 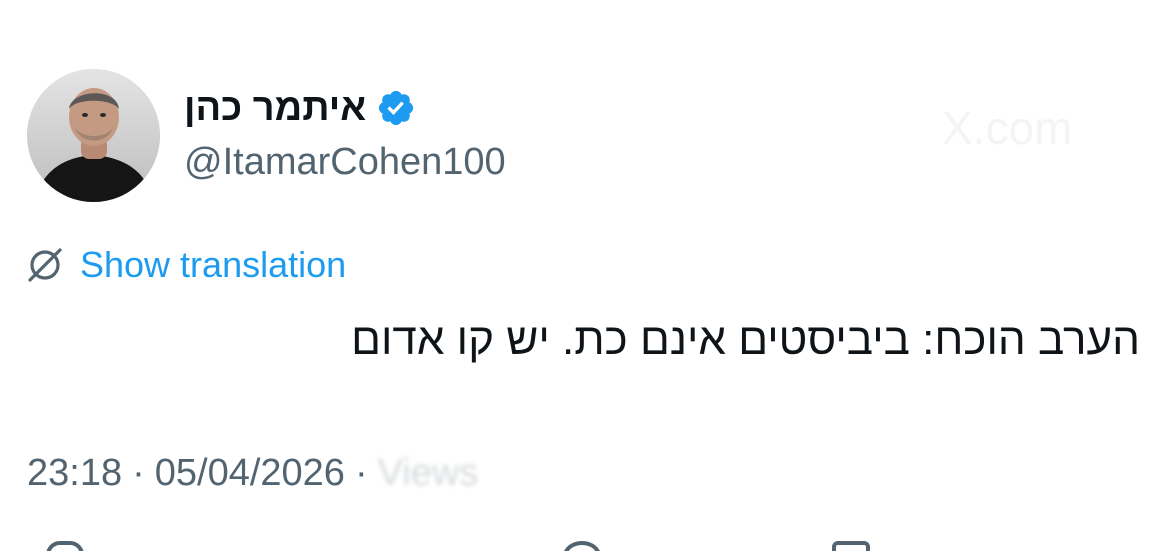 What do you see at coordinates (1007, 128) in the screenshot?
I see `watermark-text: X.com` at bounding box center [1007, 128].